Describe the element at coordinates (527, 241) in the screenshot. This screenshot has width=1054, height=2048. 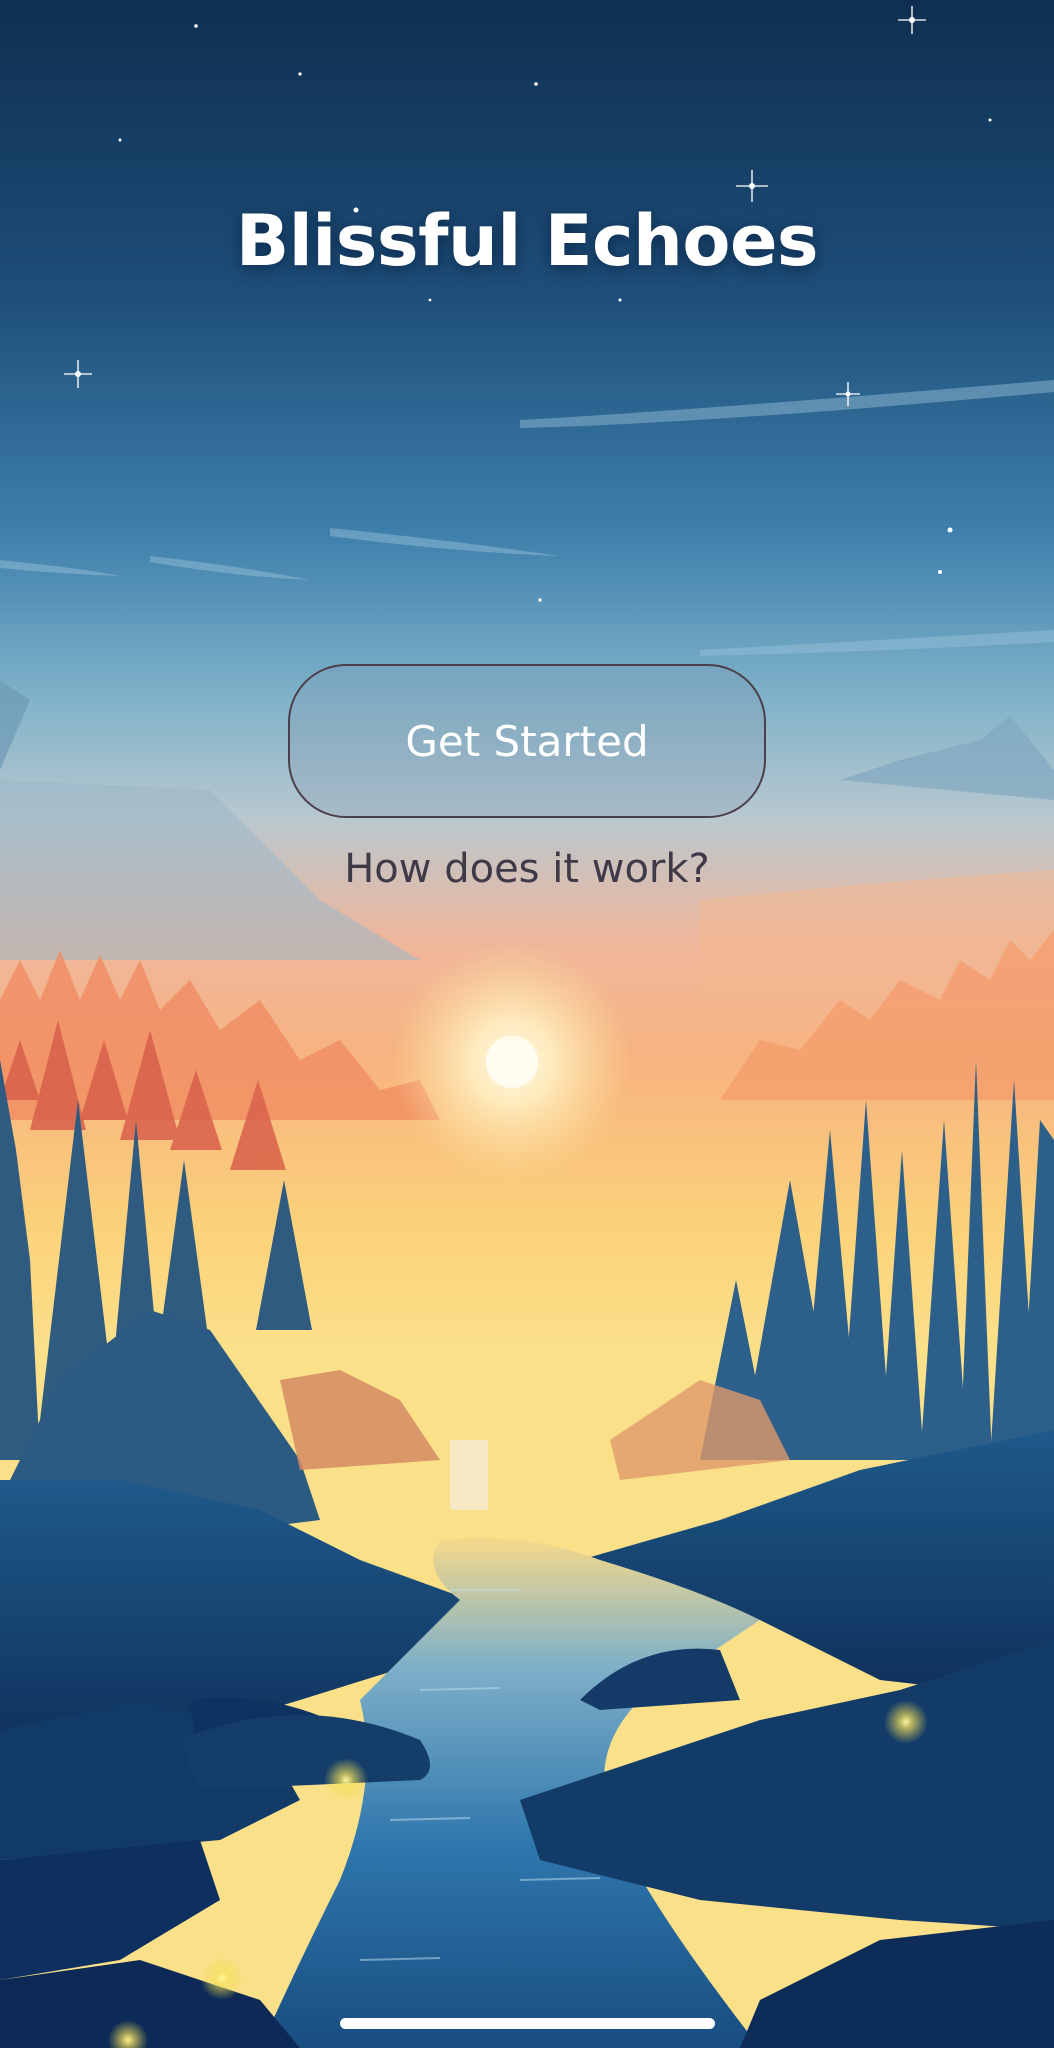
I see `app-title: Blissful Echoes` at that location.